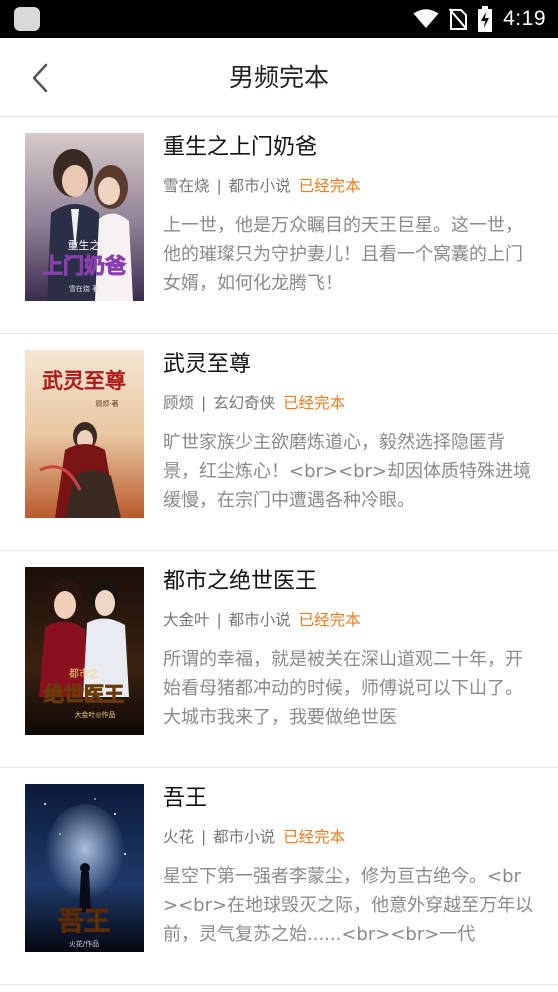 The height and width of the screenshot is (992, 558). I want to click on cover-subtitle: 都市之, so click(84, 673).